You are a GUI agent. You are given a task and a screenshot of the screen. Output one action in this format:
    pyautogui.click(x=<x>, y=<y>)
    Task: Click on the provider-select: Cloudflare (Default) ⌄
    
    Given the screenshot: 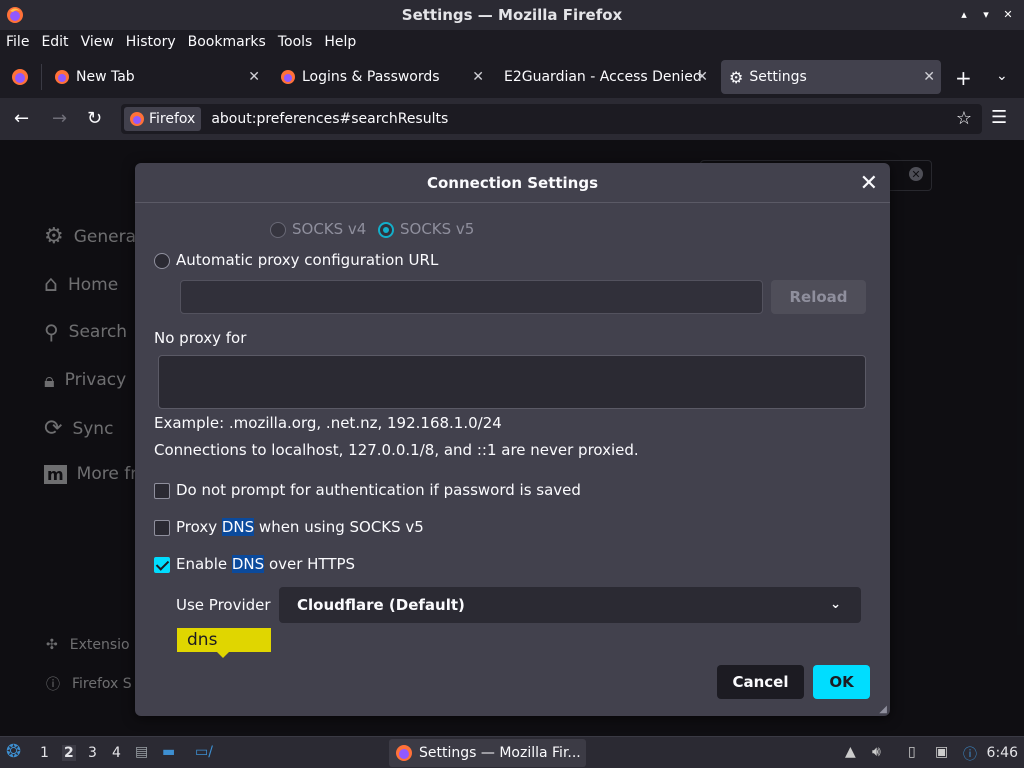 What is the action you would take?
    pyautogui.click(x=570, y=605)
    